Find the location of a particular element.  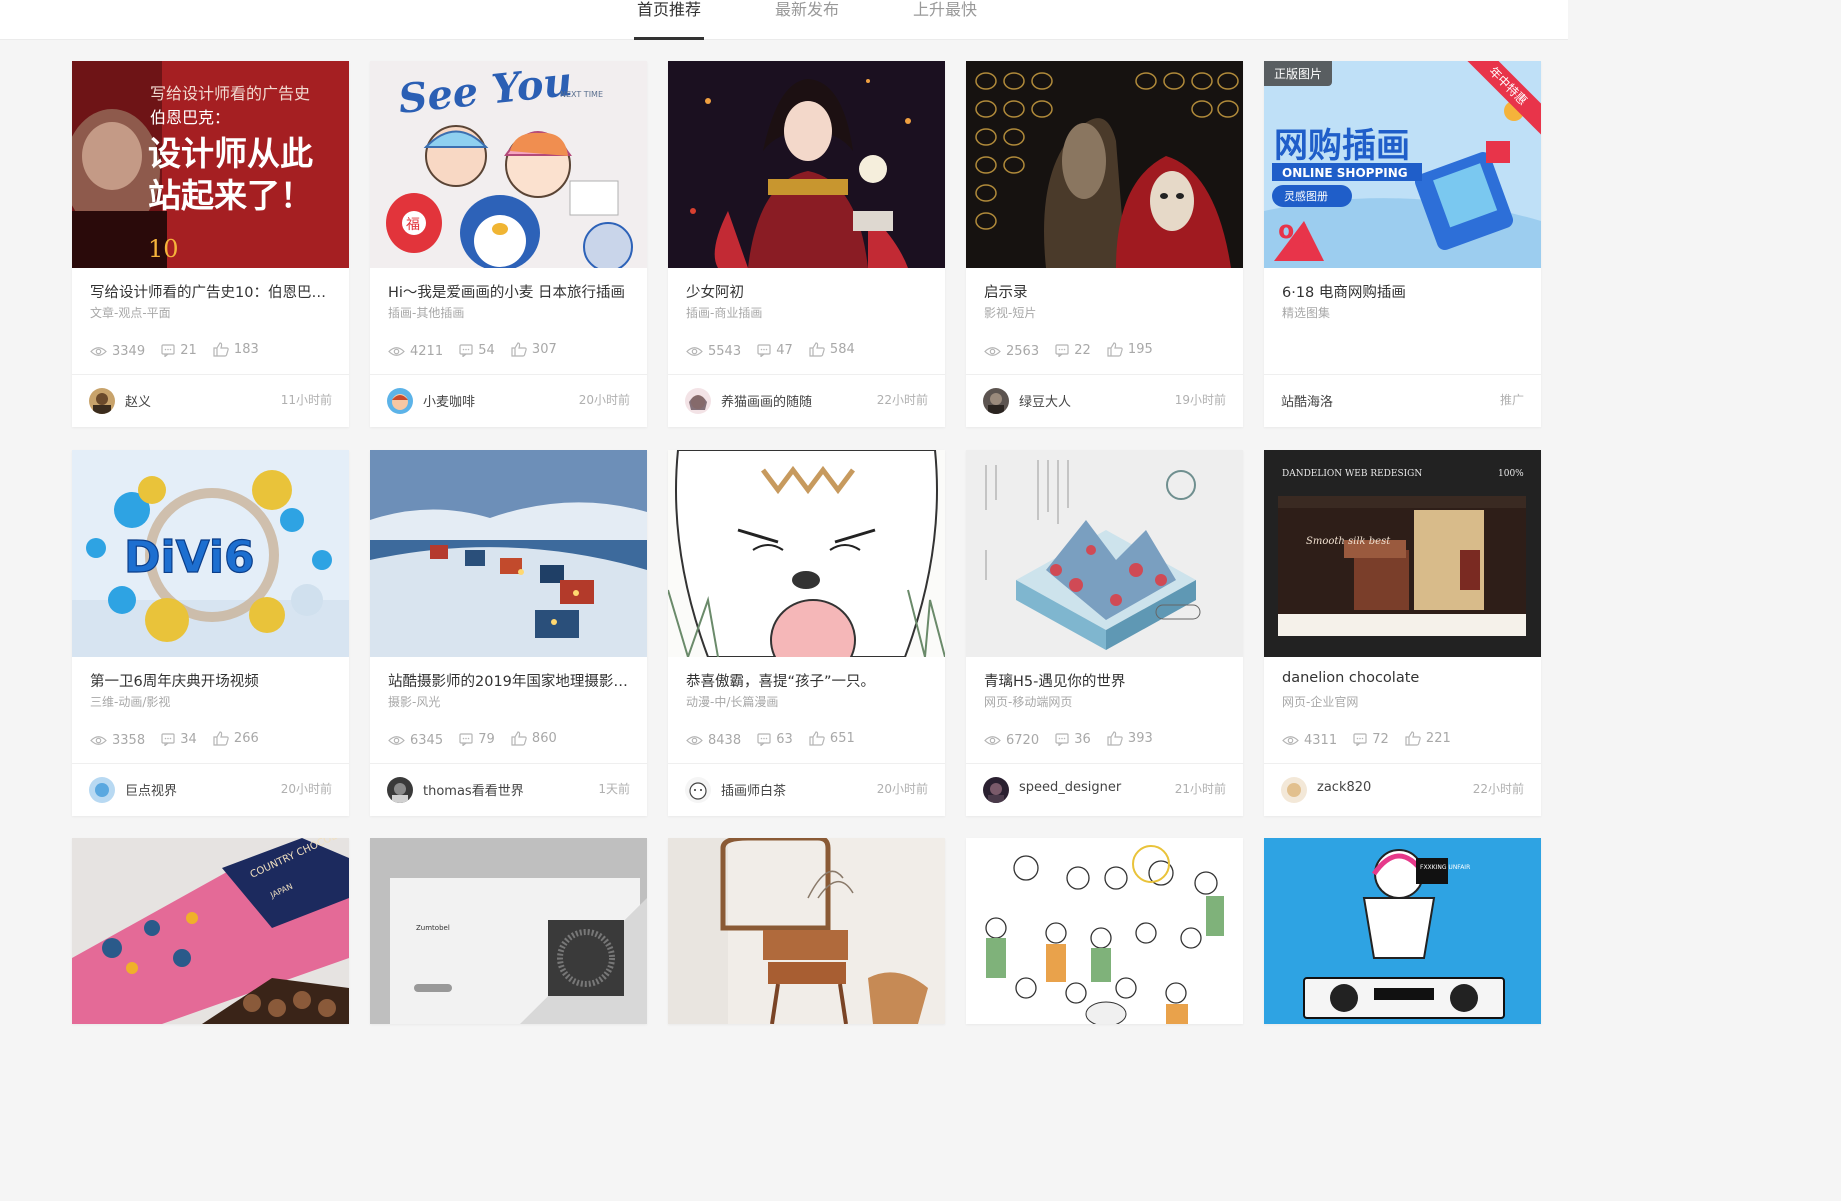

author-name: speed_designer is located at coordinates (1070, 787).